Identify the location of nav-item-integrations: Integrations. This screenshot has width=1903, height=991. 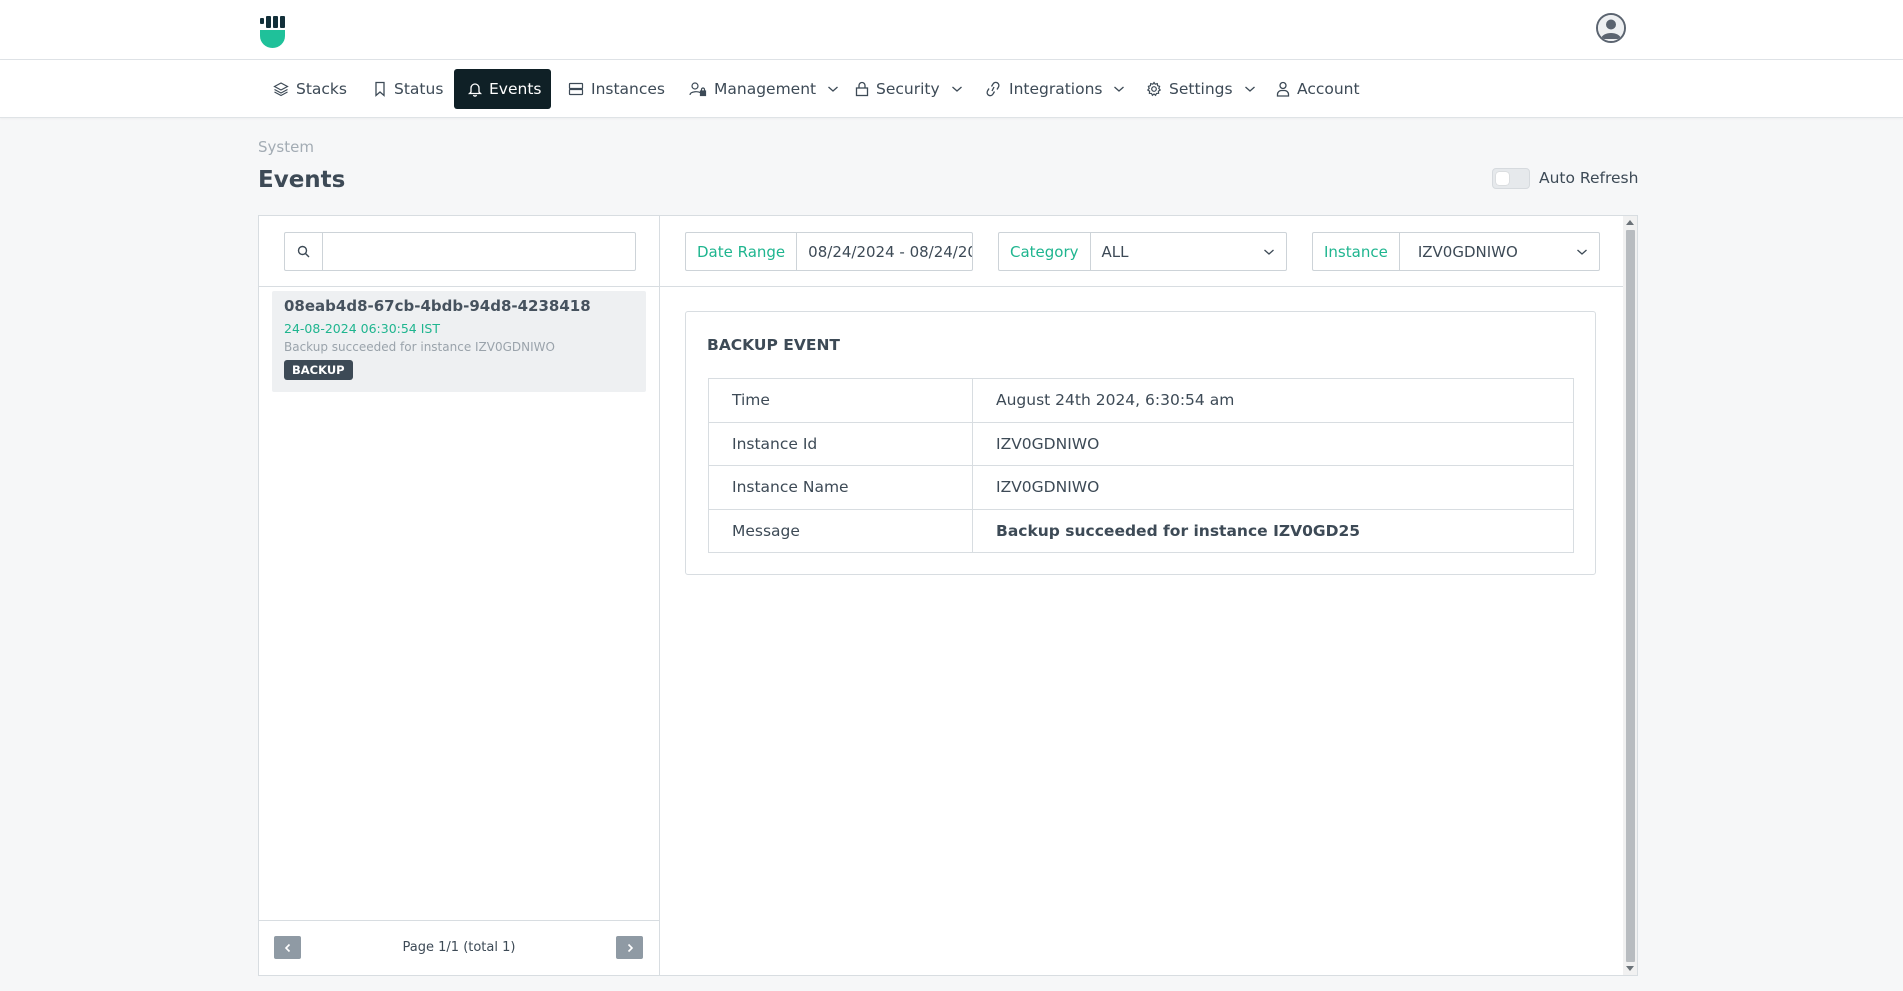
(1054, 89).